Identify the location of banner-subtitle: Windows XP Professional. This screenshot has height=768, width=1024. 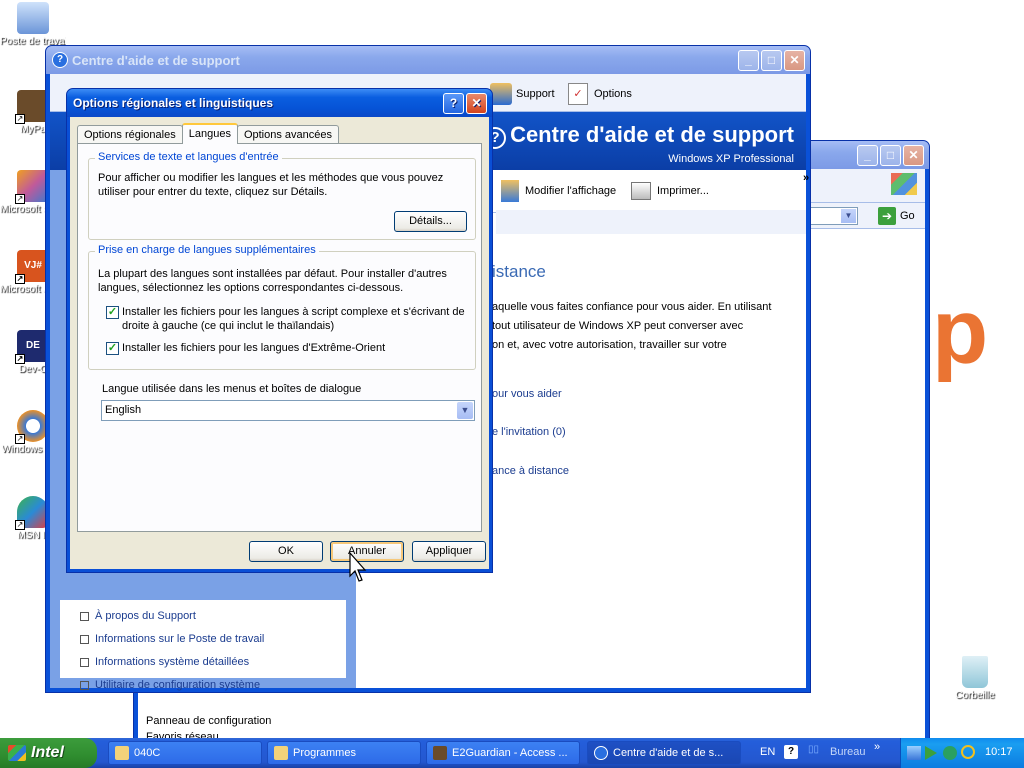
(731, 159).